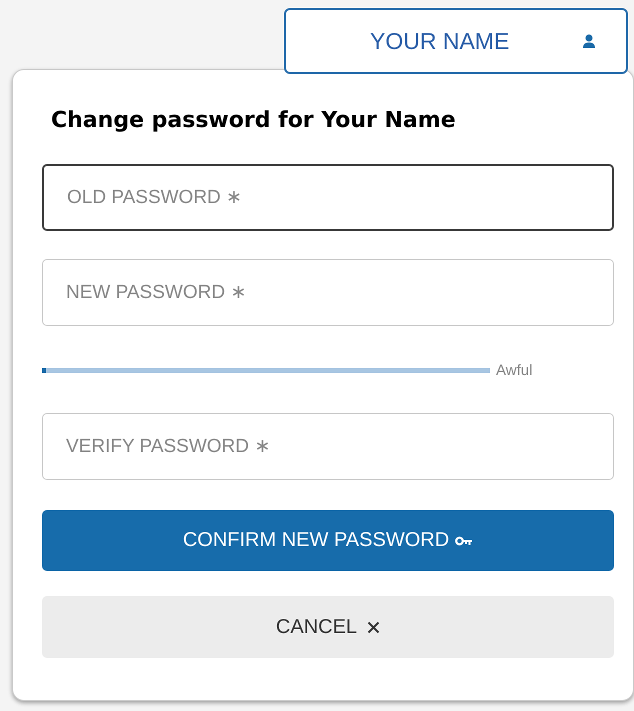 The image size is (634, 711). I want to click on dialog-title: Change password for Your Name, so click(254, 121).